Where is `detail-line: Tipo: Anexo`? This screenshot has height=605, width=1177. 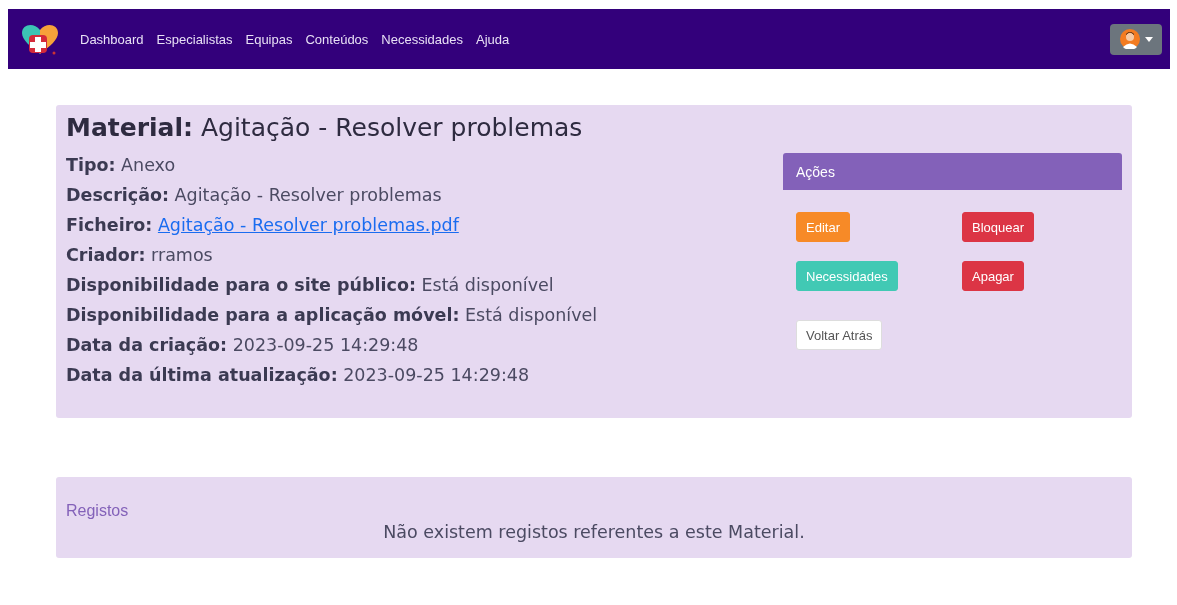
detail-line: Tipo: Anexo is located at coordinates (121, 165).